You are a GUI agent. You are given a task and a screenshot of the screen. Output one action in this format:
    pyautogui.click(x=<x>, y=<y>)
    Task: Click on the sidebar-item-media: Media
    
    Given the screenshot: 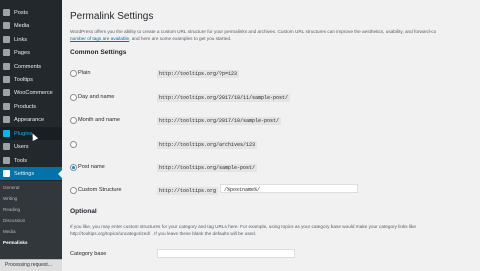 What is the action you would take?
    pyautogui.click(x=31, y=25)
    